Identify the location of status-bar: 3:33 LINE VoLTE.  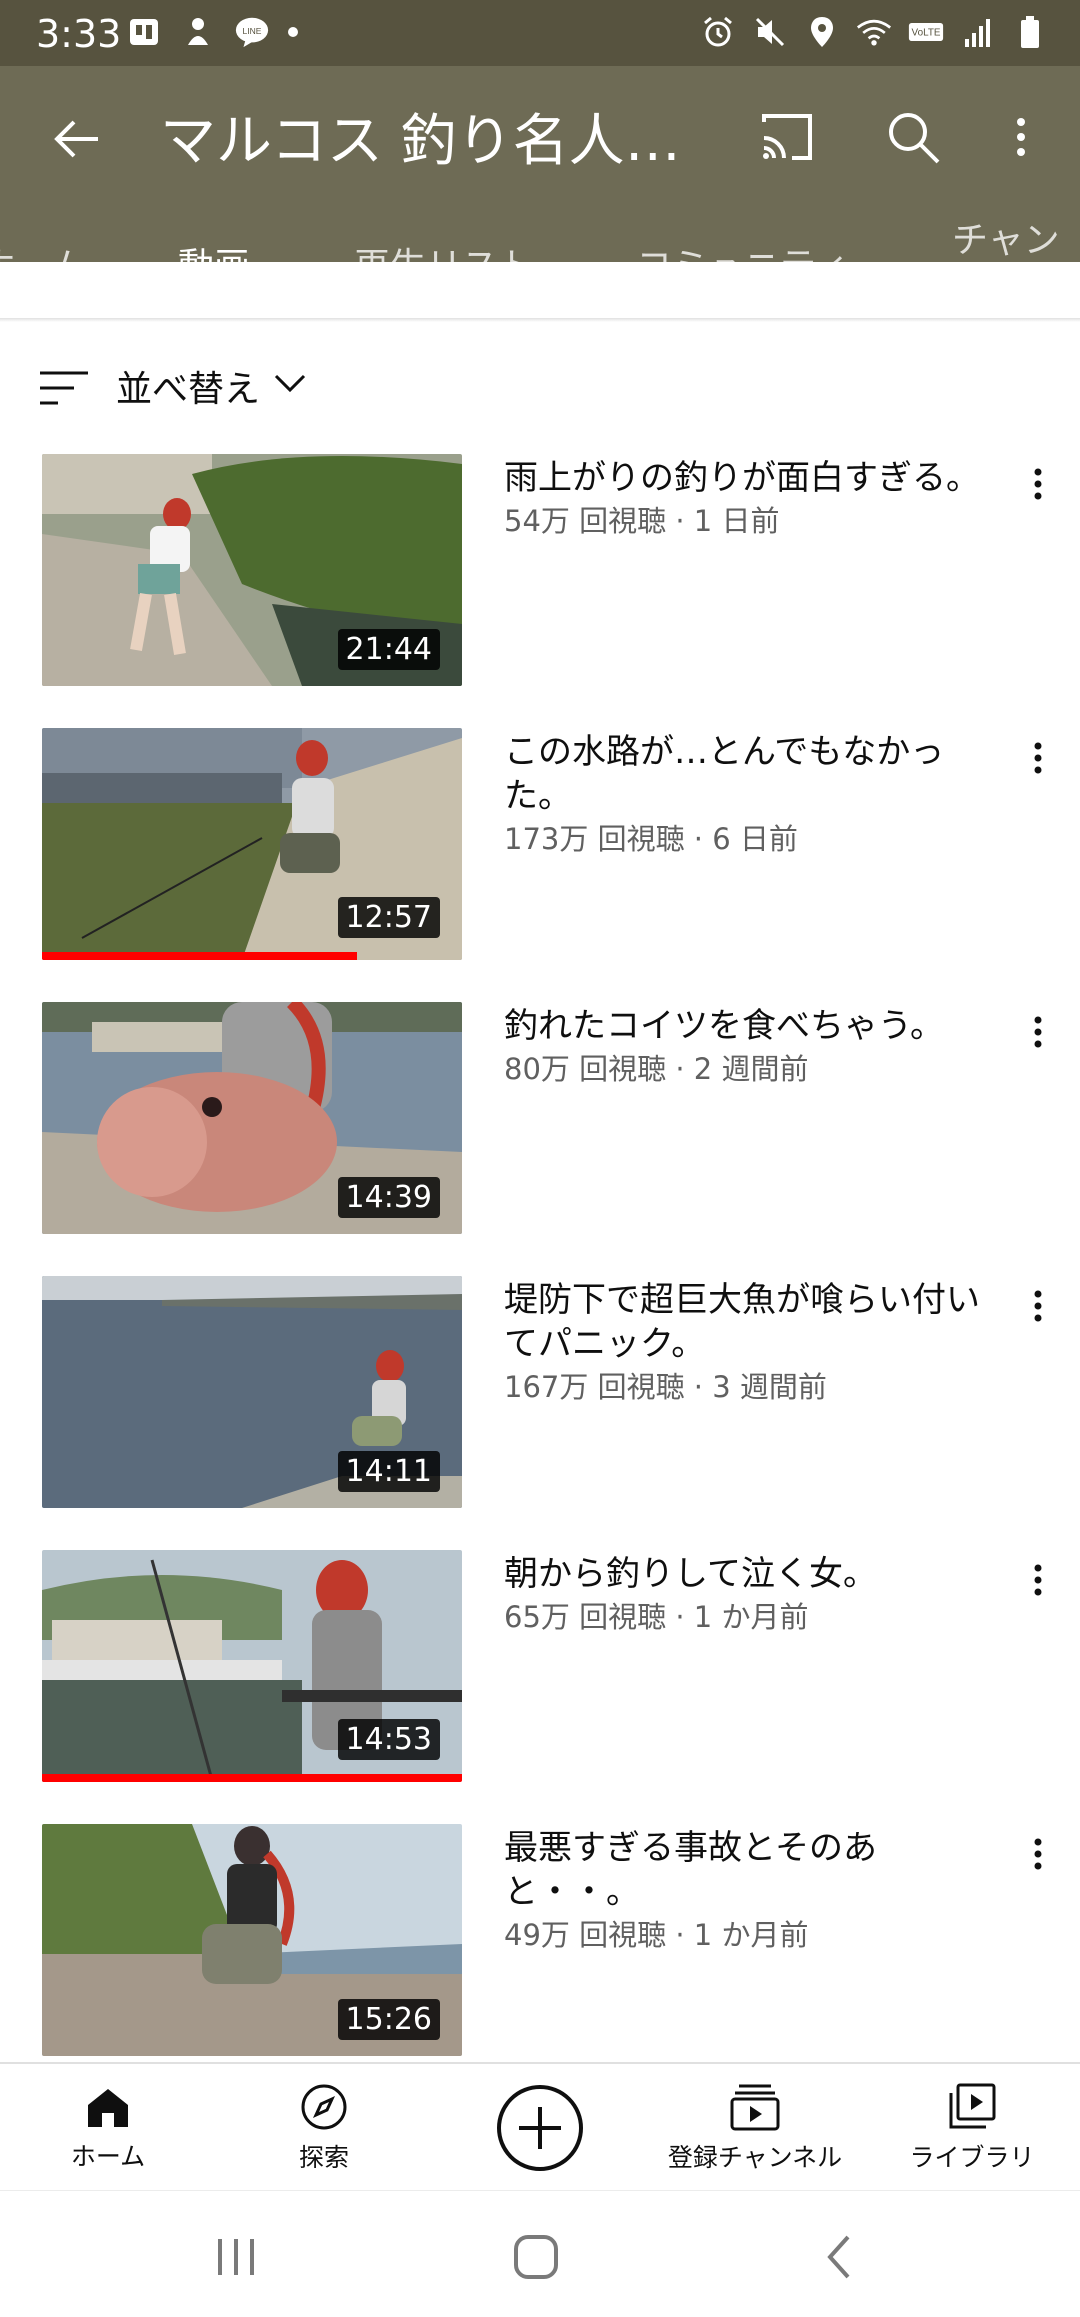
(540, 33).